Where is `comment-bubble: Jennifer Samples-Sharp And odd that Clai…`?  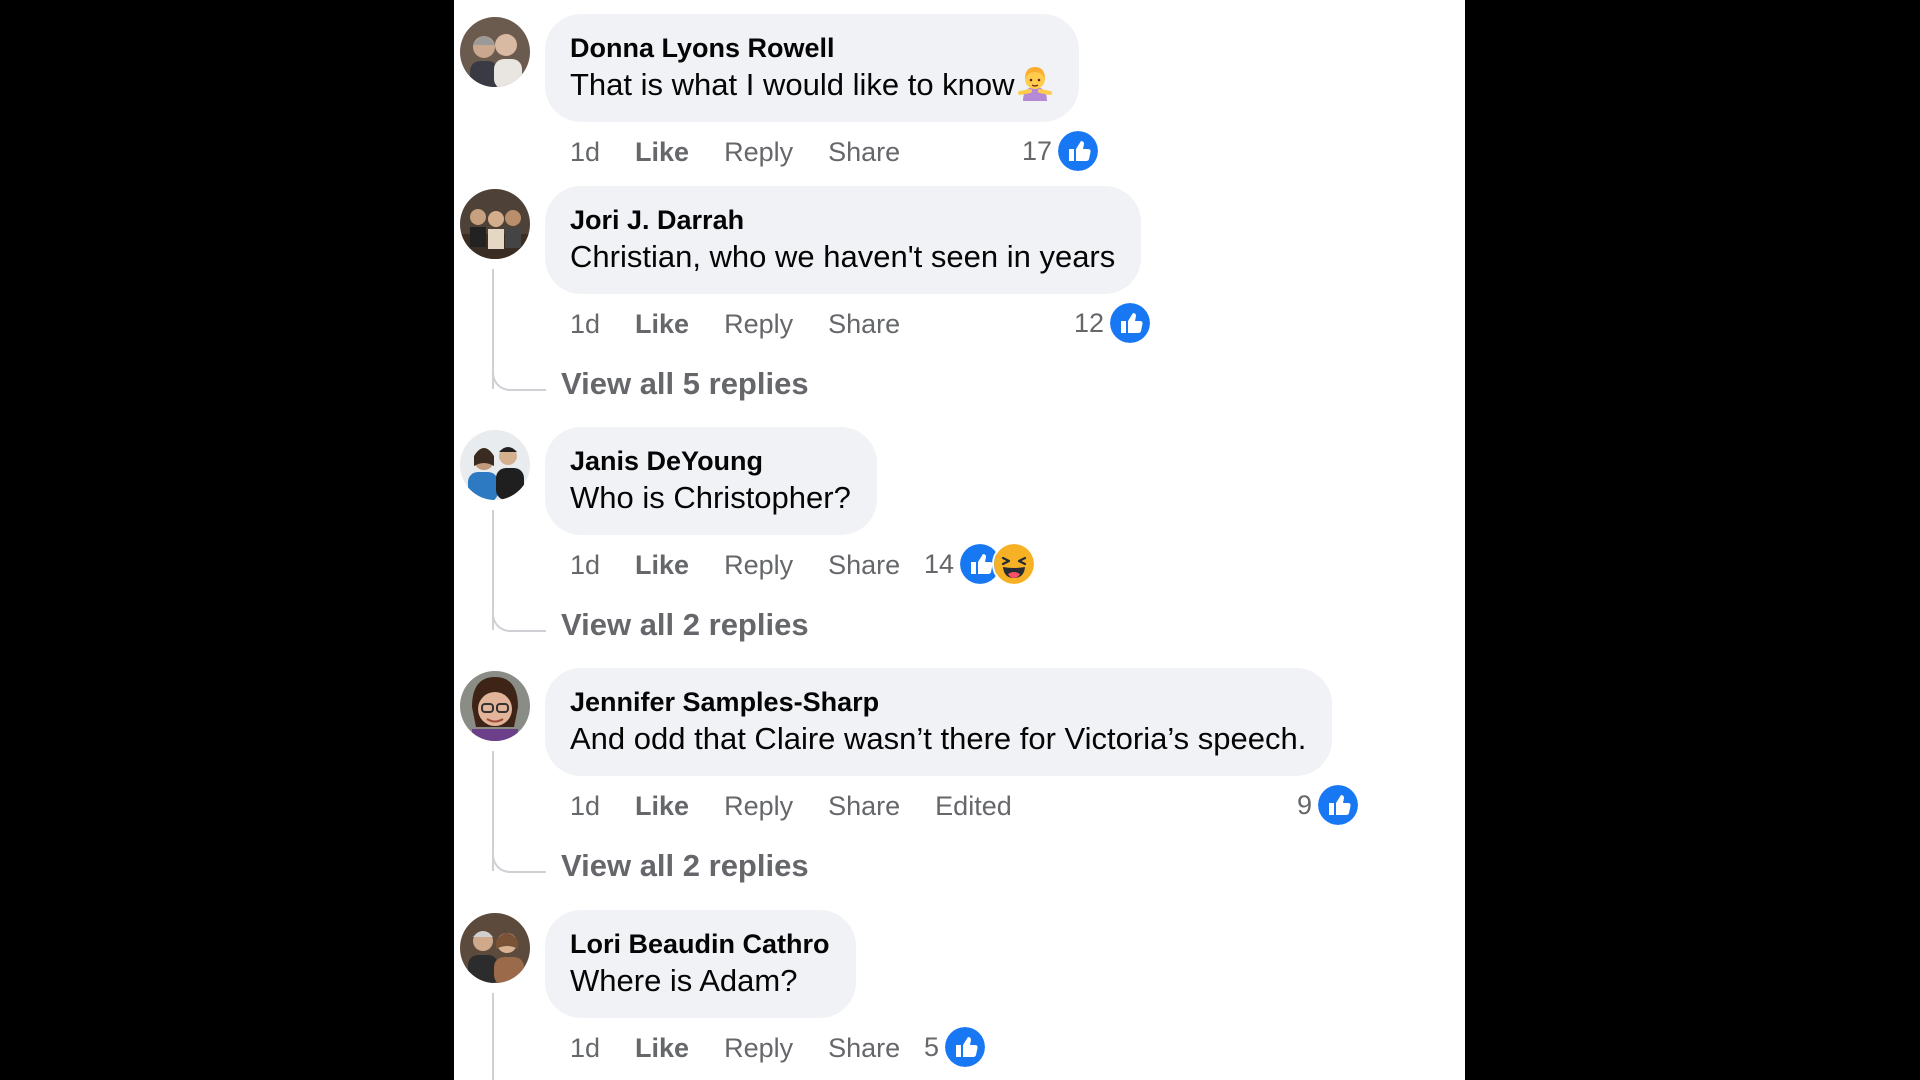
comment-bubble: Jennifer Samples-Sharp And odd that Clai… is located at coordinates (939, 722).